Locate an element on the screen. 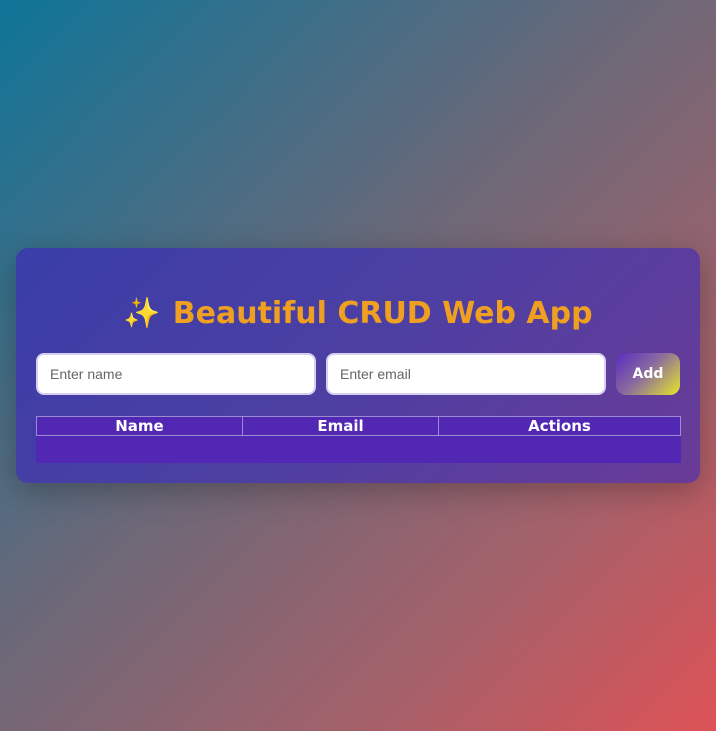 This screenshot has width=716, height=731. name-input is located at coordinates (176, 374).